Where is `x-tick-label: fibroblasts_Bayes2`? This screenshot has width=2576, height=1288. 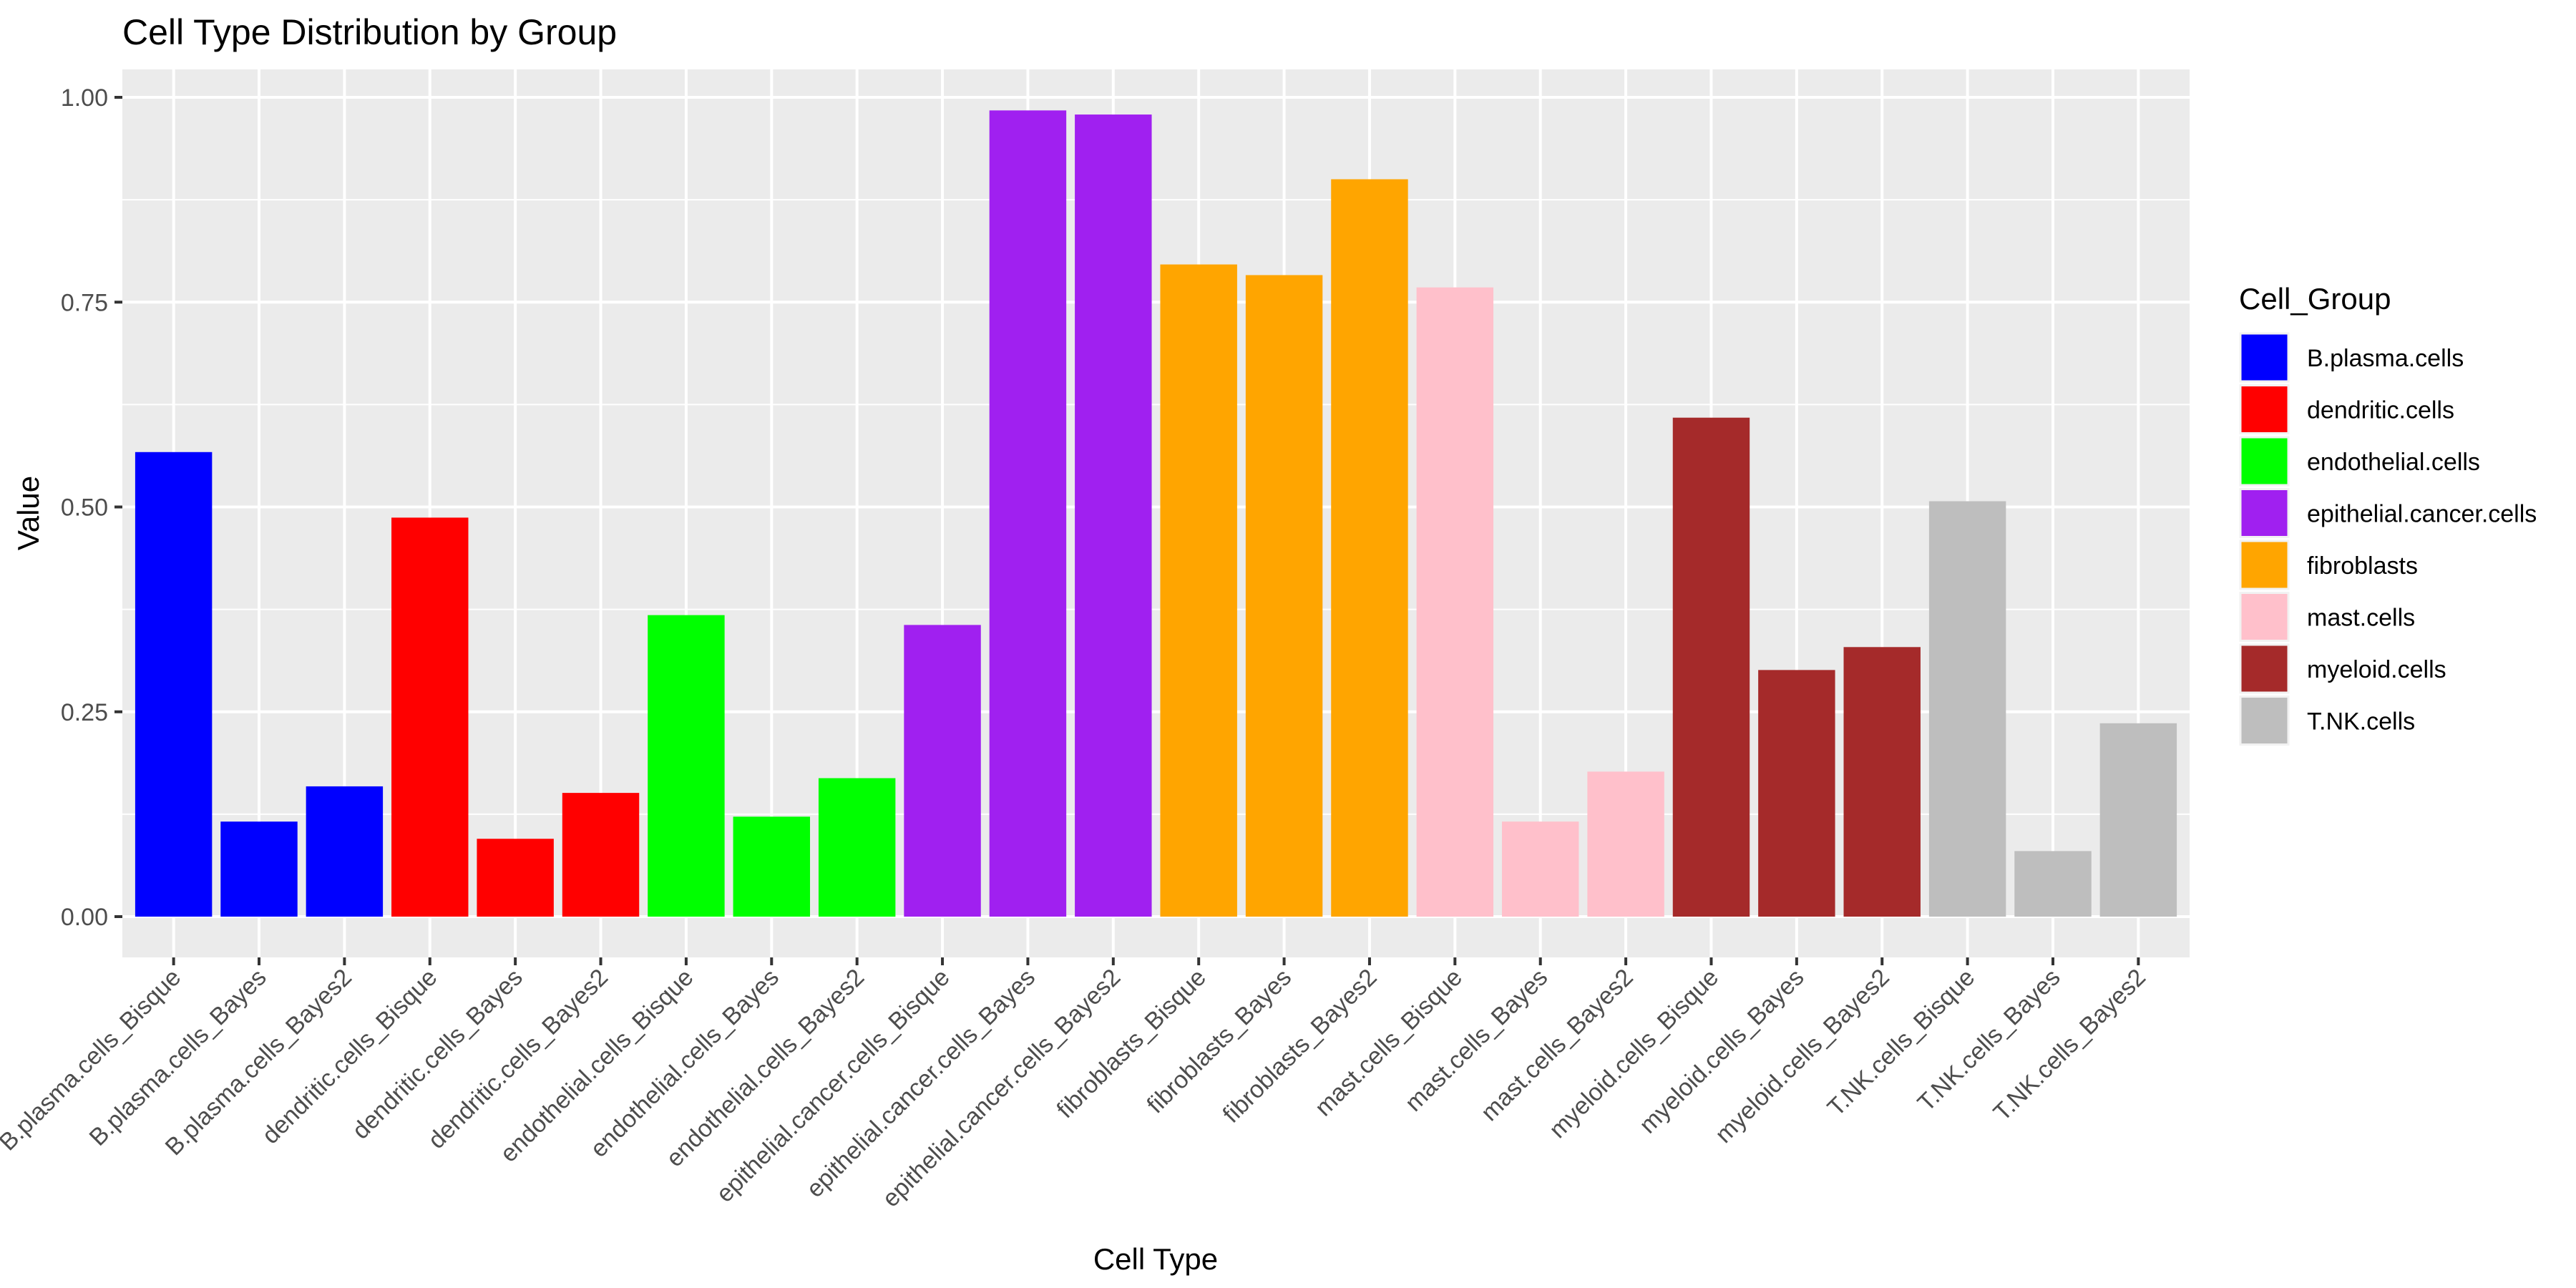
x-tick-label: fibroblasts_Bayes2 is located at coordinates (1300, 1046).